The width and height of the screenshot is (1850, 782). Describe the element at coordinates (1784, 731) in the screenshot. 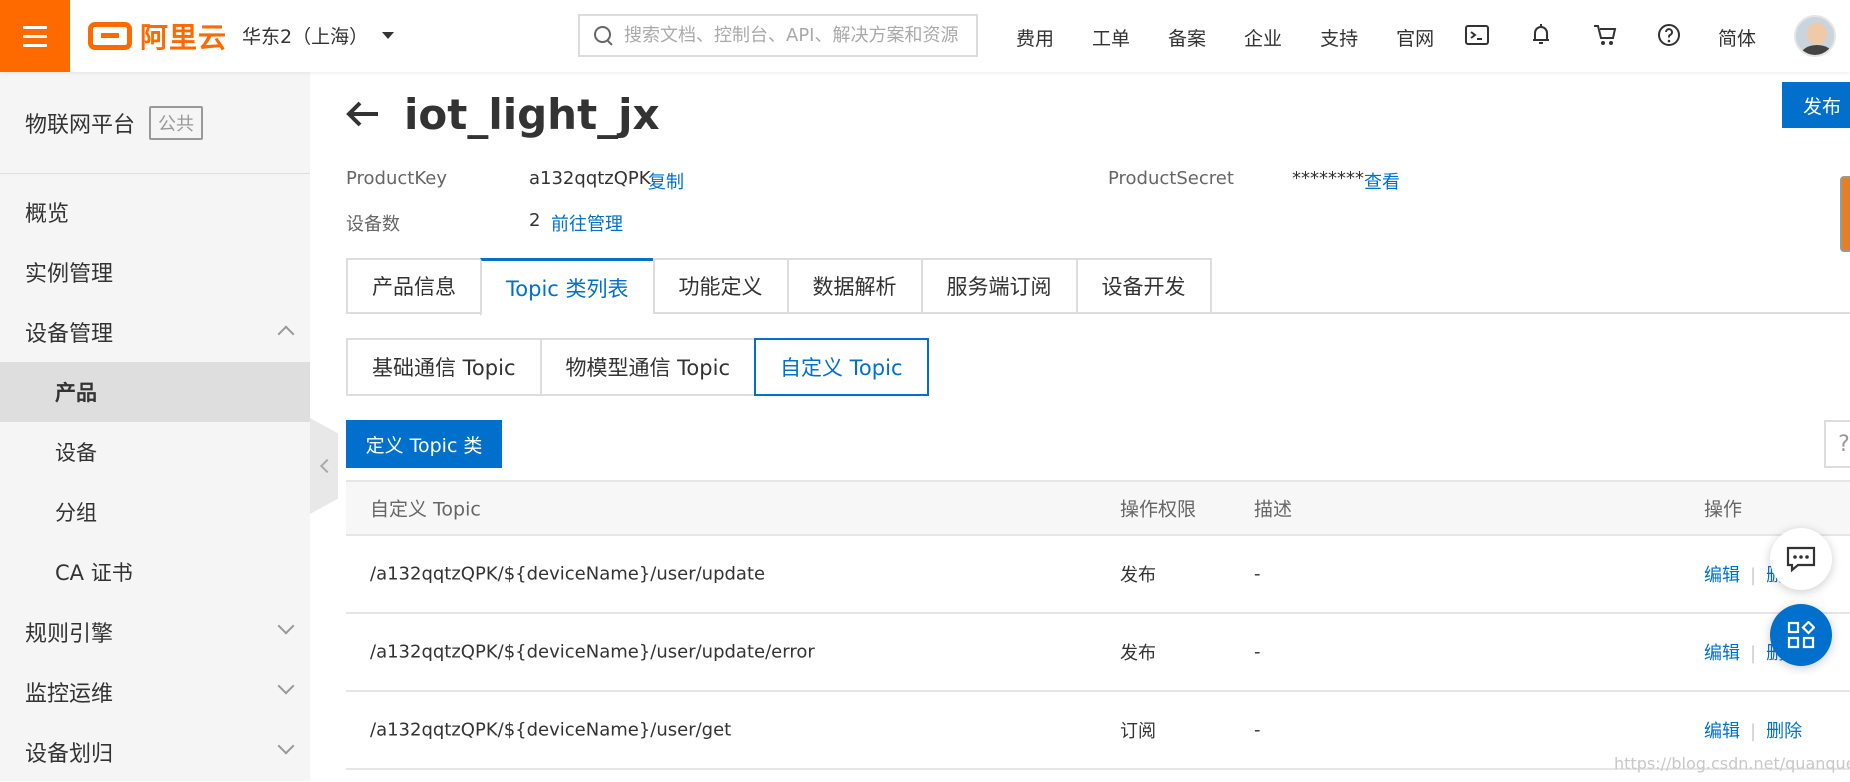

I see `delete-link: 删除` at that location.